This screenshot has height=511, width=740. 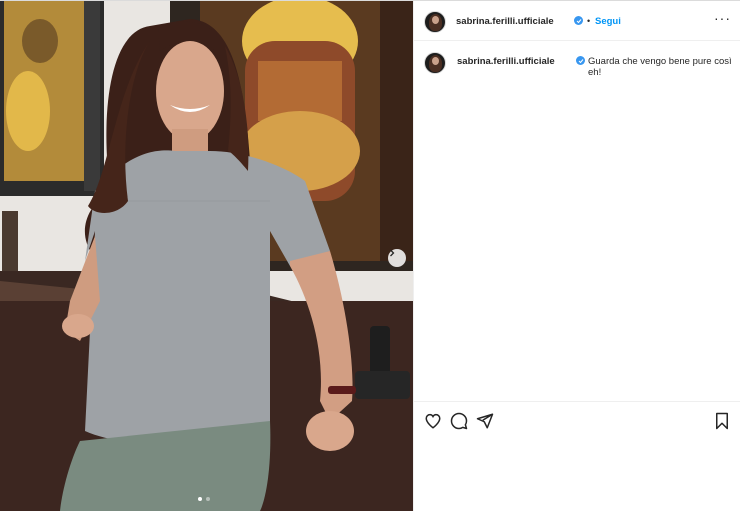 I want to click on share-icon, so click(x=485, y=423).